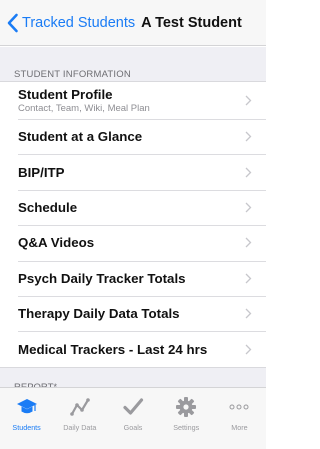 Image resolution: width=320 pixels, height=449 pixels. I want to click on back-button-label: Tracked Students, so click(79, 22).